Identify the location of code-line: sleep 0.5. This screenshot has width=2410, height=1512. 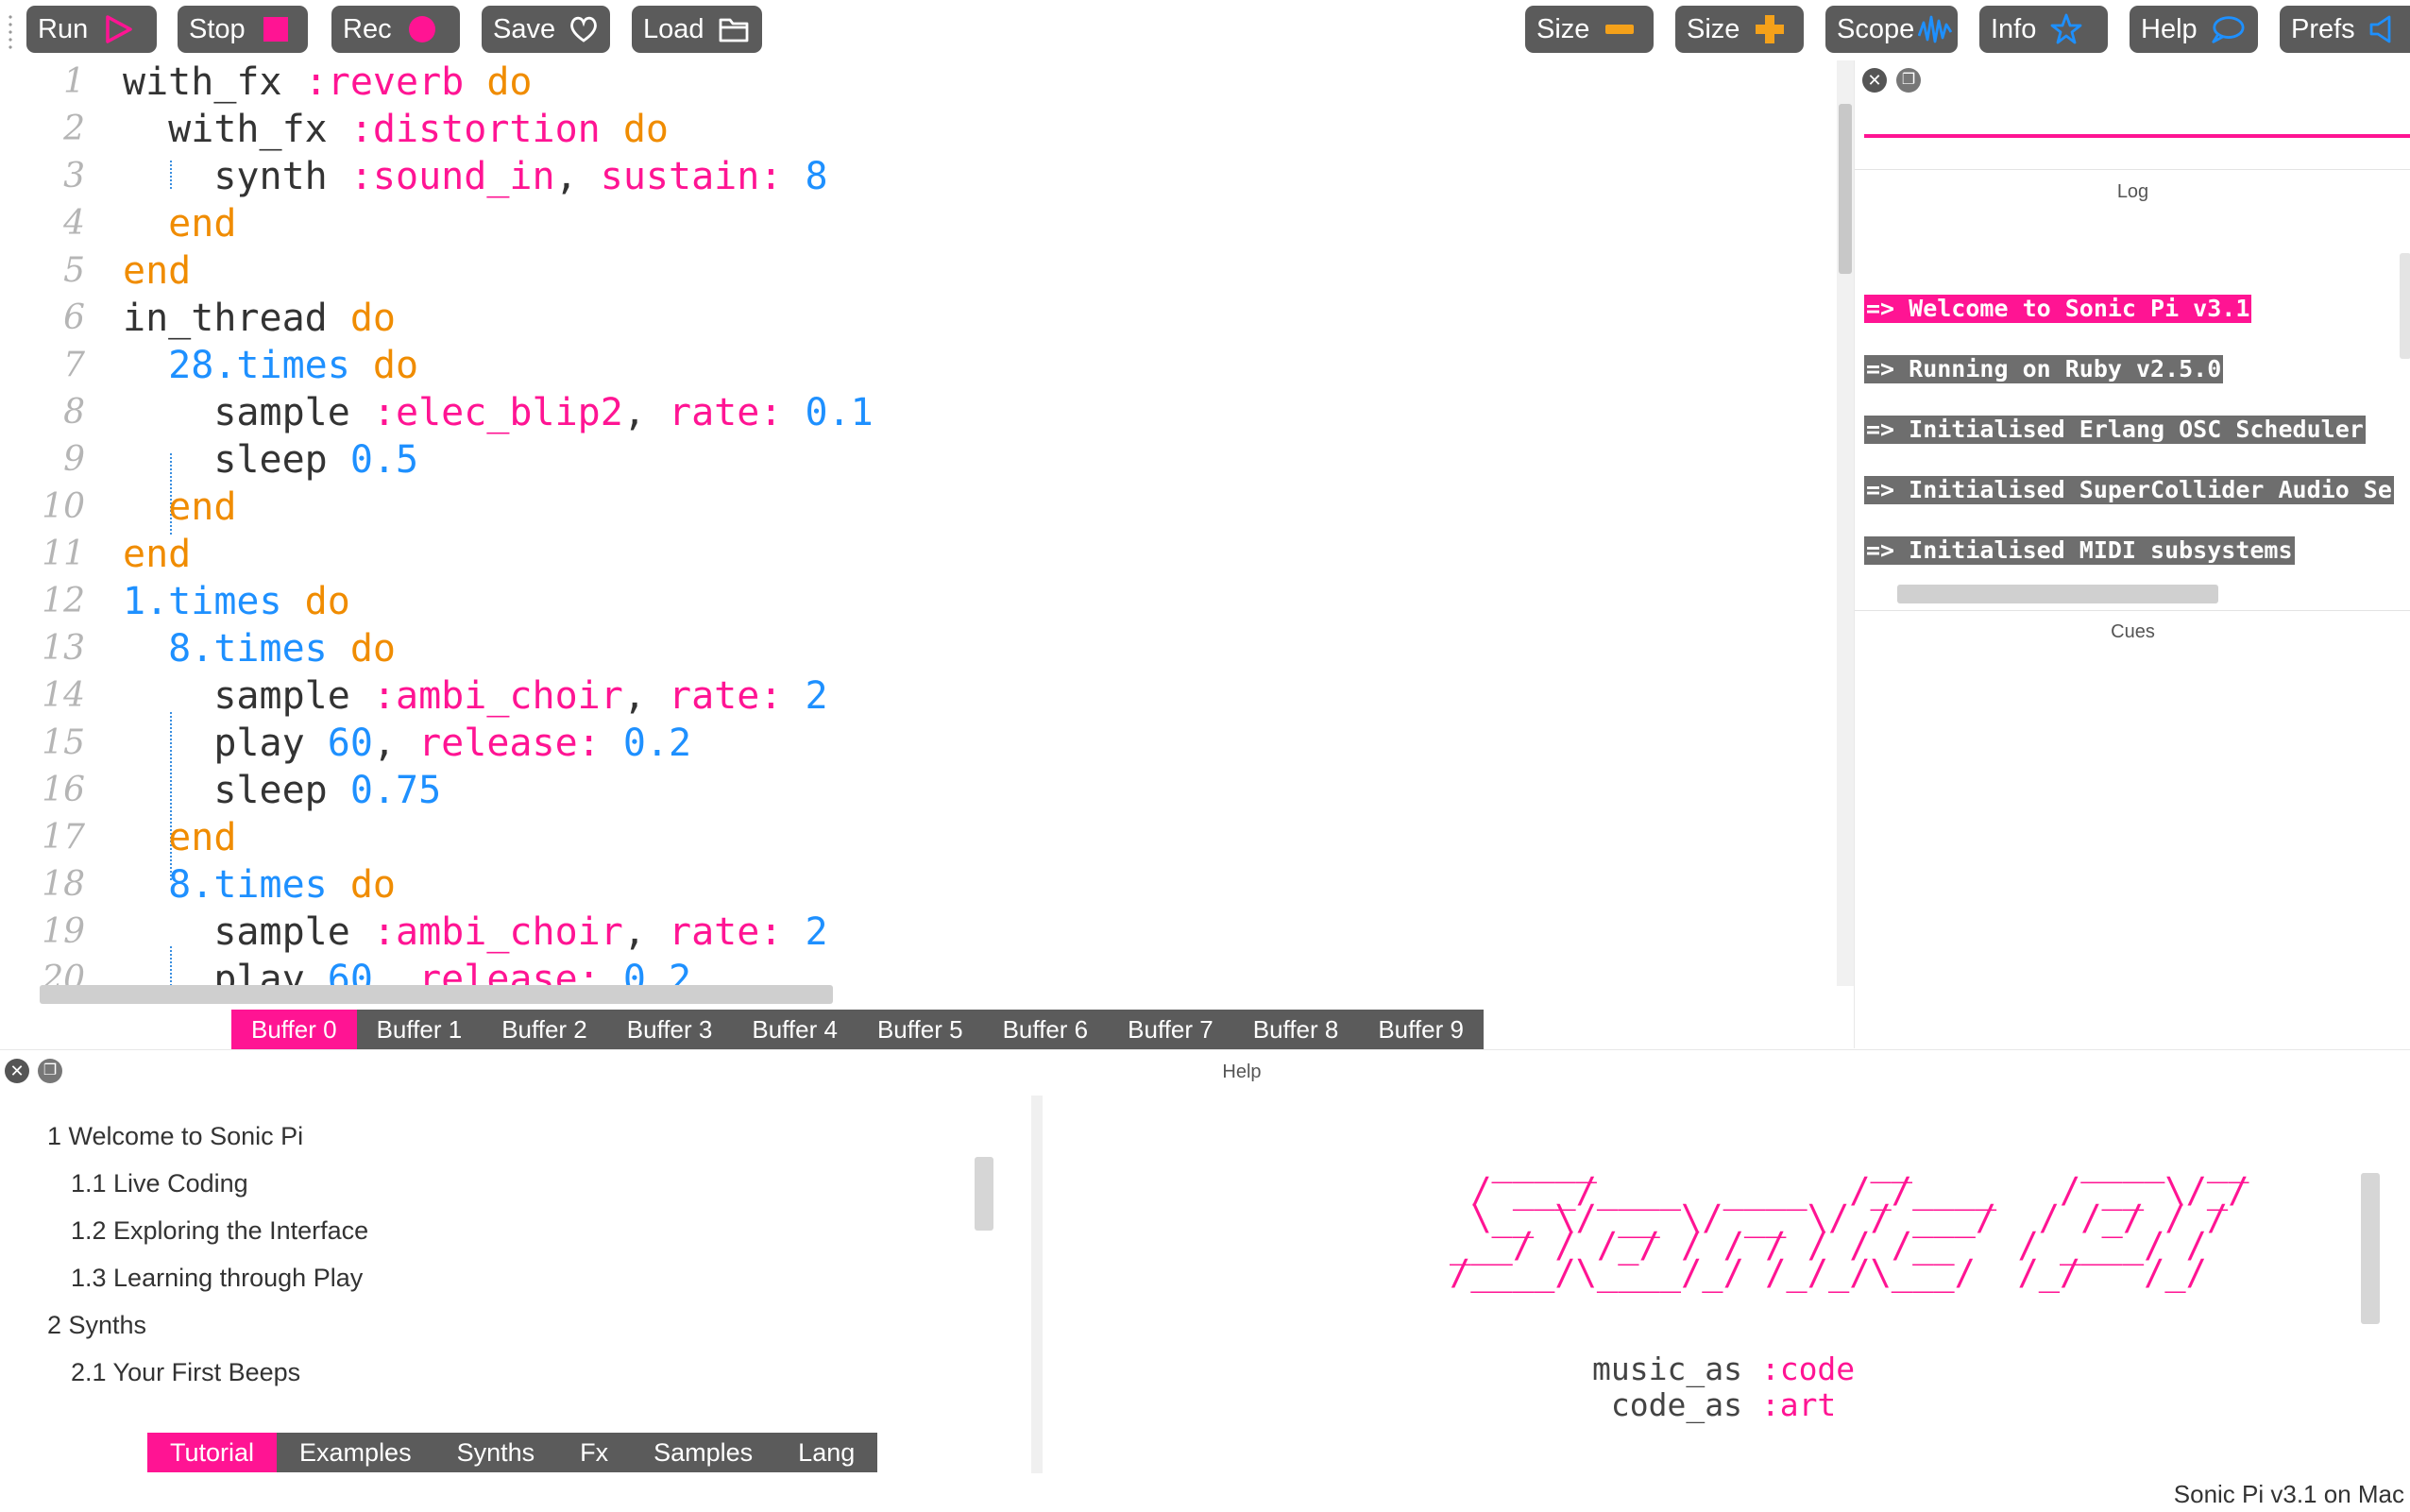
(270, 460).